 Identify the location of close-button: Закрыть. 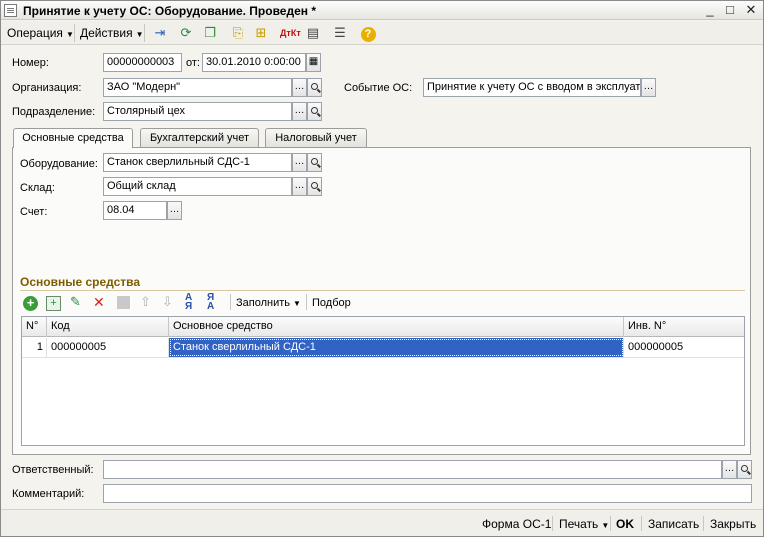
(733, 524).